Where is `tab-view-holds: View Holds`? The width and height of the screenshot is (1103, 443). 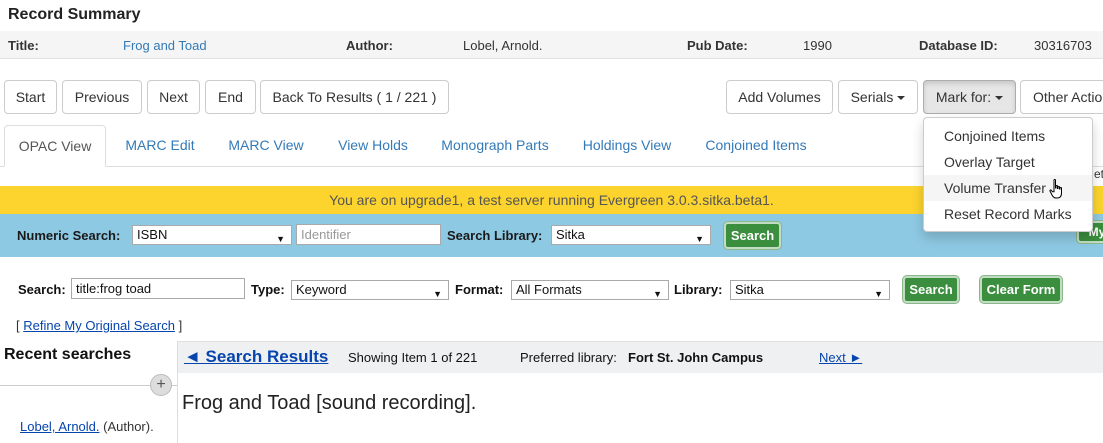
tab-view-holds: View Holds is located at coordinates (373, 146).